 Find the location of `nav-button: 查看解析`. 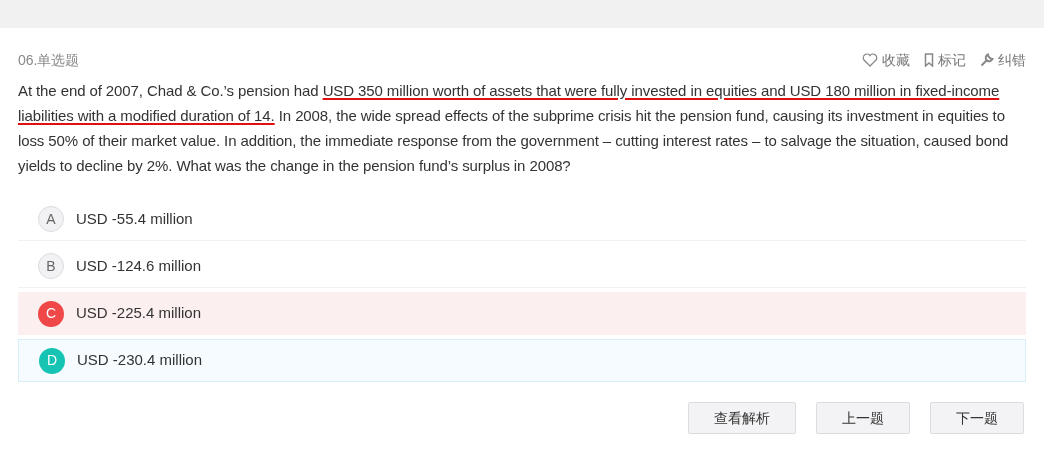

nav-button: 查看解析 is located at coordinates (742, 418).